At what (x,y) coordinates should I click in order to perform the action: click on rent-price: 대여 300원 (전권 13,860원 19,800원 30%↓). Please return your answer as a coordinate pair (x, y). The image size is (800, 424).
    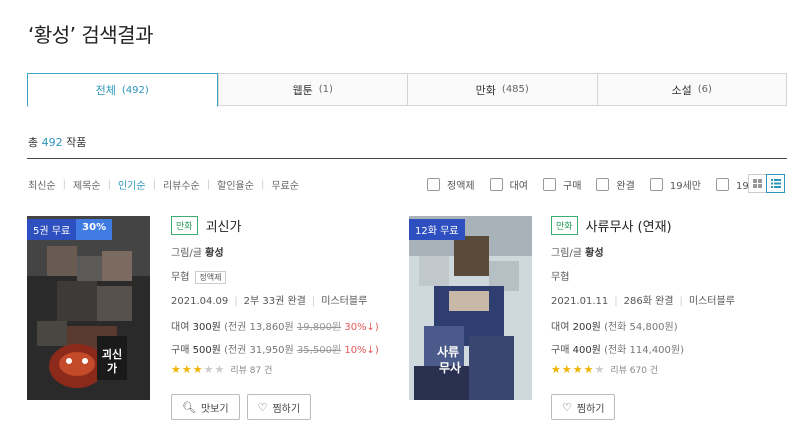
    Looking at the image, I should click on (275, 325).